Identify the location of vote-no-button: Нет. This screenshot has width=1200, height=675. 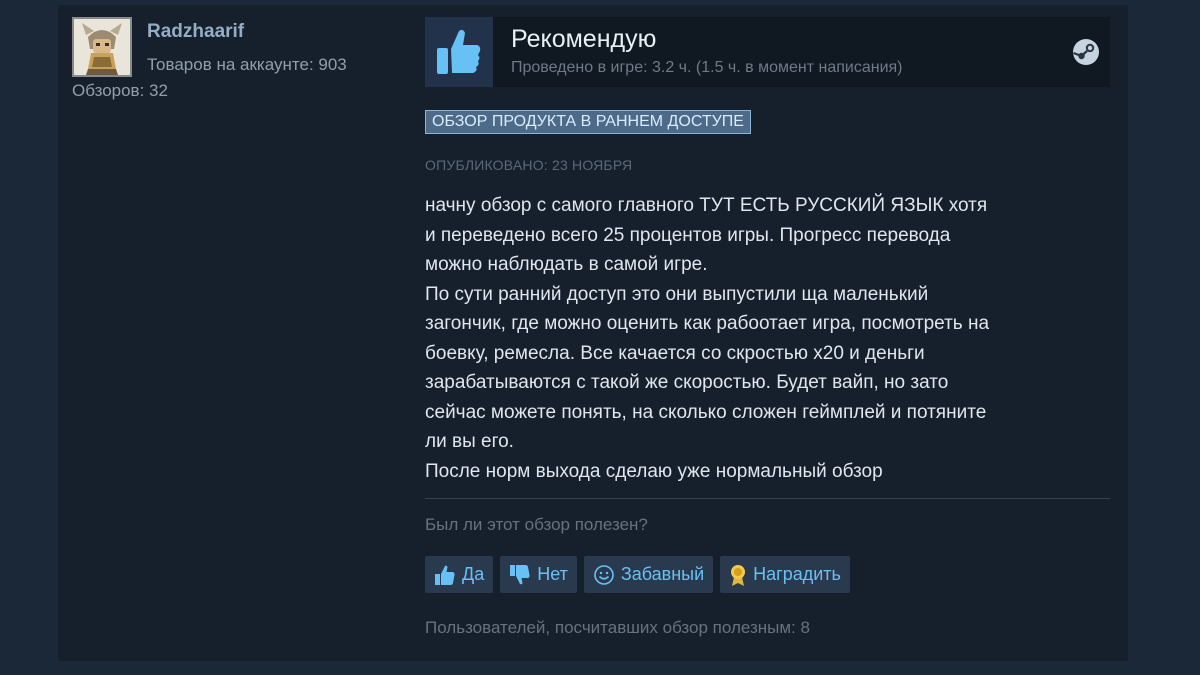
(538, 574).